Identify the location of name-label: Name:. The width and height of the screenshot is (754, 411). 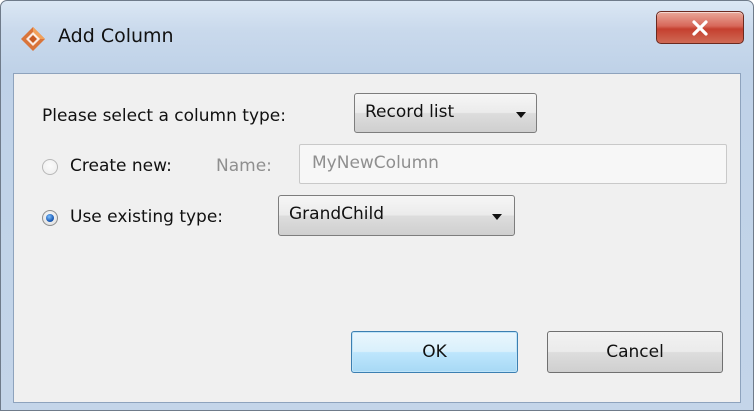
(244, 166).